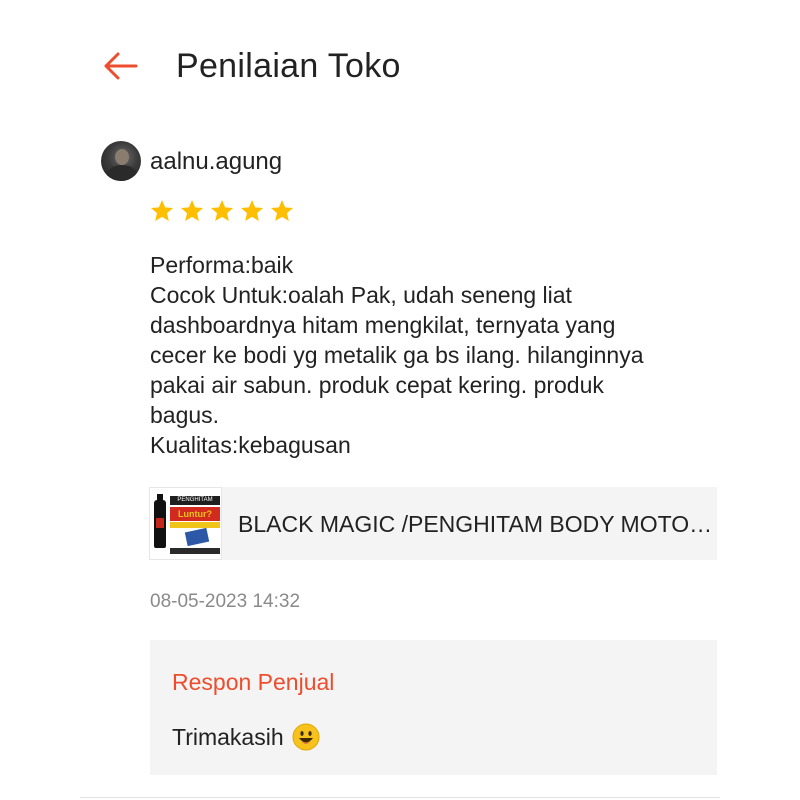  What do you see at coordinates (288, 66) in the screenshot?
I see `page-title: Penilaian Toko` at bounding box center [288, 66].